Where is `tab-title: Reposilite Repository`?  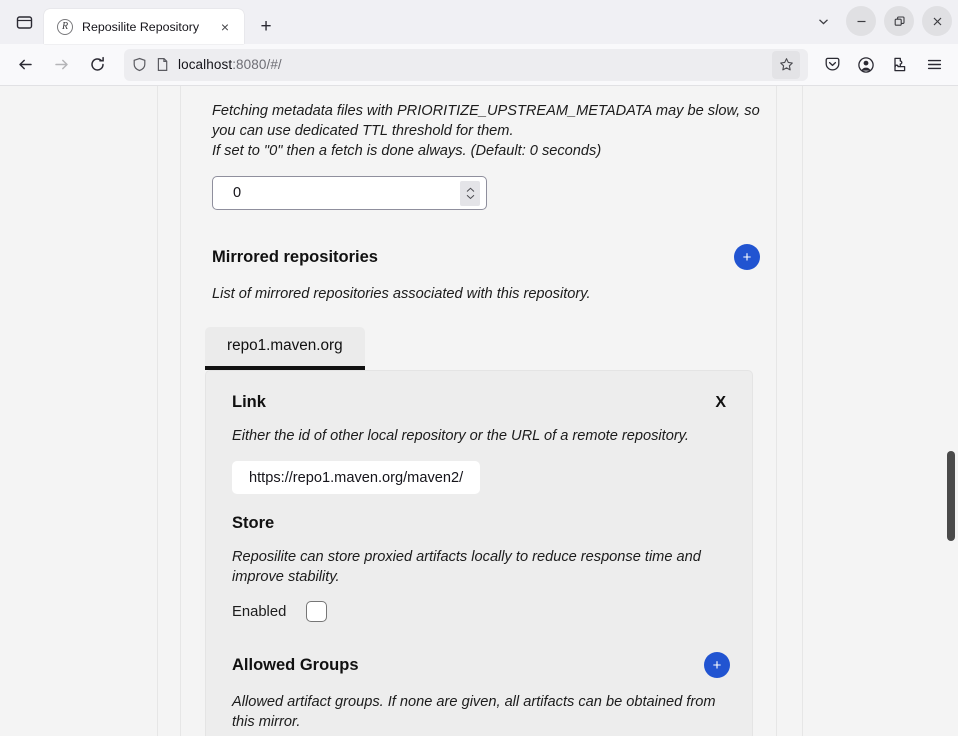 tab-title: Reposilite Repository is located at coordinates (141, 26).